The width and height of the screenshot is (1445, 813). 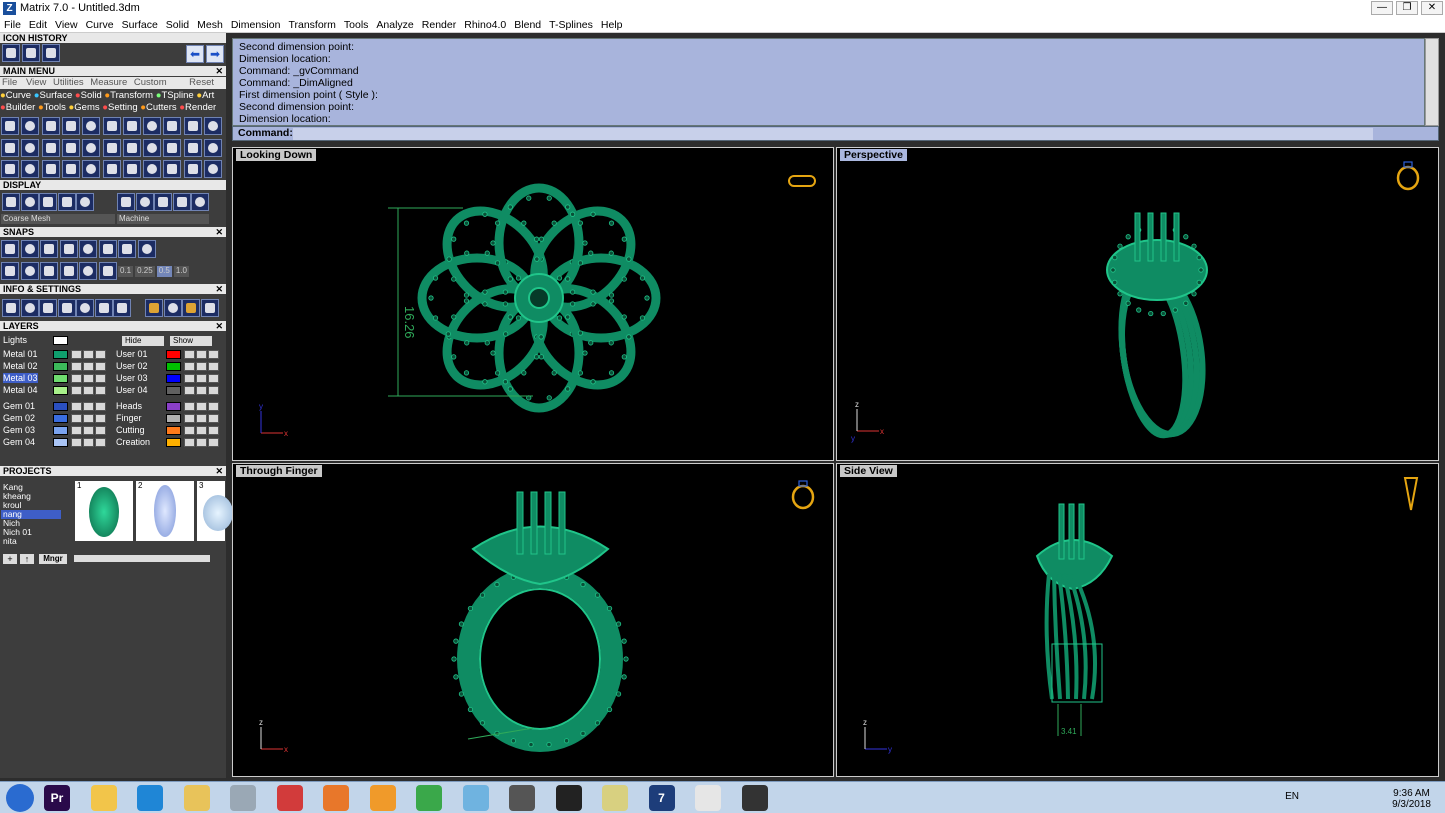 What do you see at coordinates (85, 308) in the screenshot?
I see `info-tool-5-icon` at bounding box center [85, 308].